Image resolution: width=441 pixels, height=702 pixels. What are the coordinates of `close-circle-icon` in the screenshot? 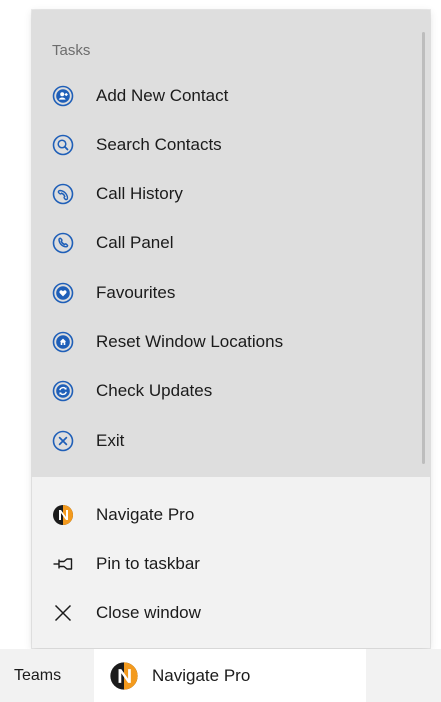 It's located at (63, 441).